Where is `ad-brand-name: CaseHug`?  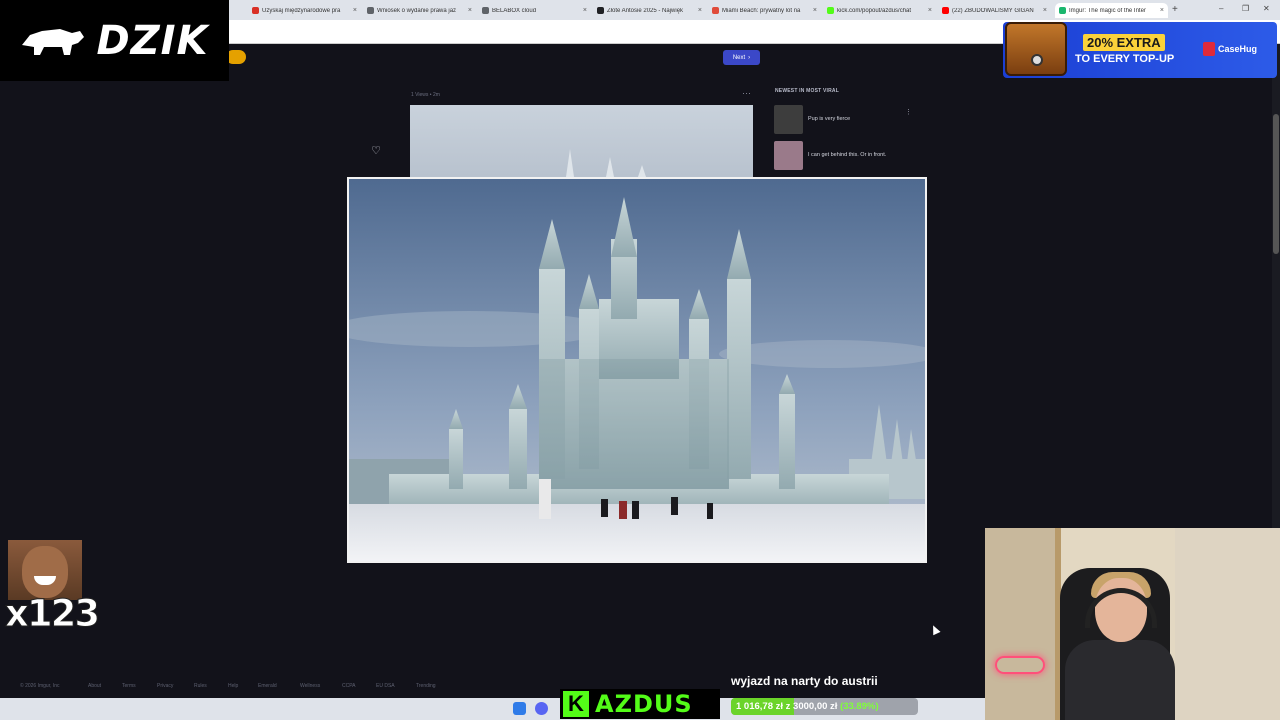 ad-brand-name: CaseHug is located at coordinates (1238, 49).